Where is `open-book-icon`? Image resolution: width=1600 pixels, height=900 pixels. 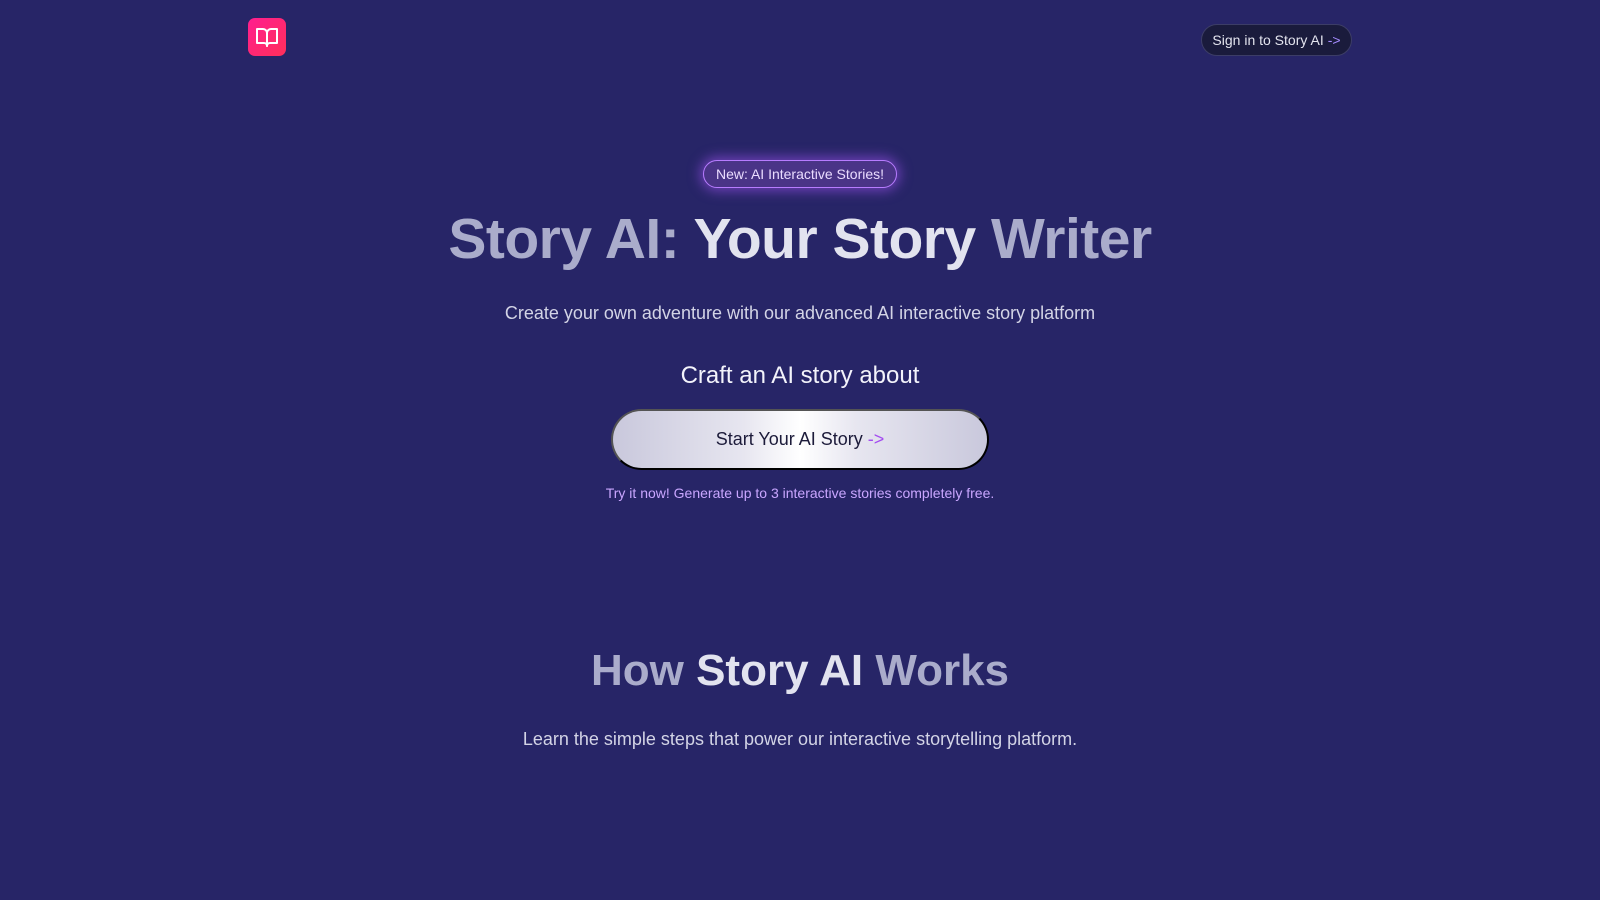 open-book-icon is located at coordinates (267, 37).